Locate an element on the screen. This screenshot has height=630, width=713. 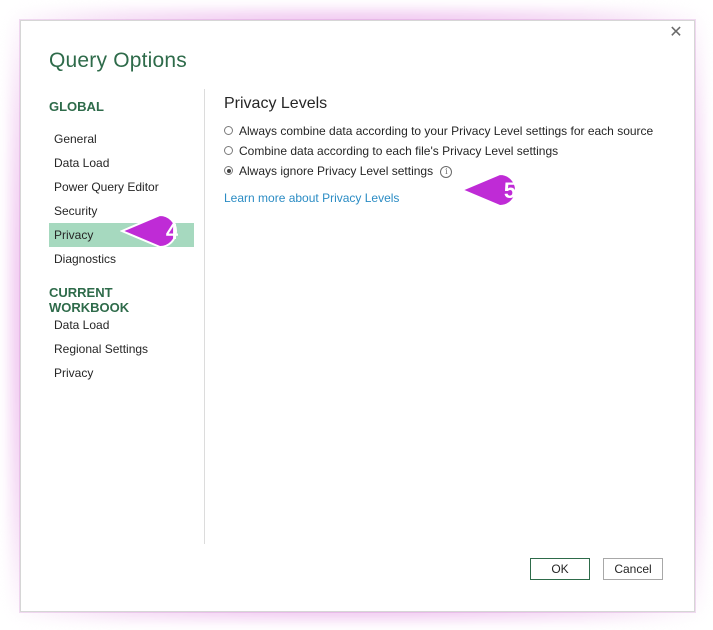
radio-always-combine is located at coordinates (228, 130).